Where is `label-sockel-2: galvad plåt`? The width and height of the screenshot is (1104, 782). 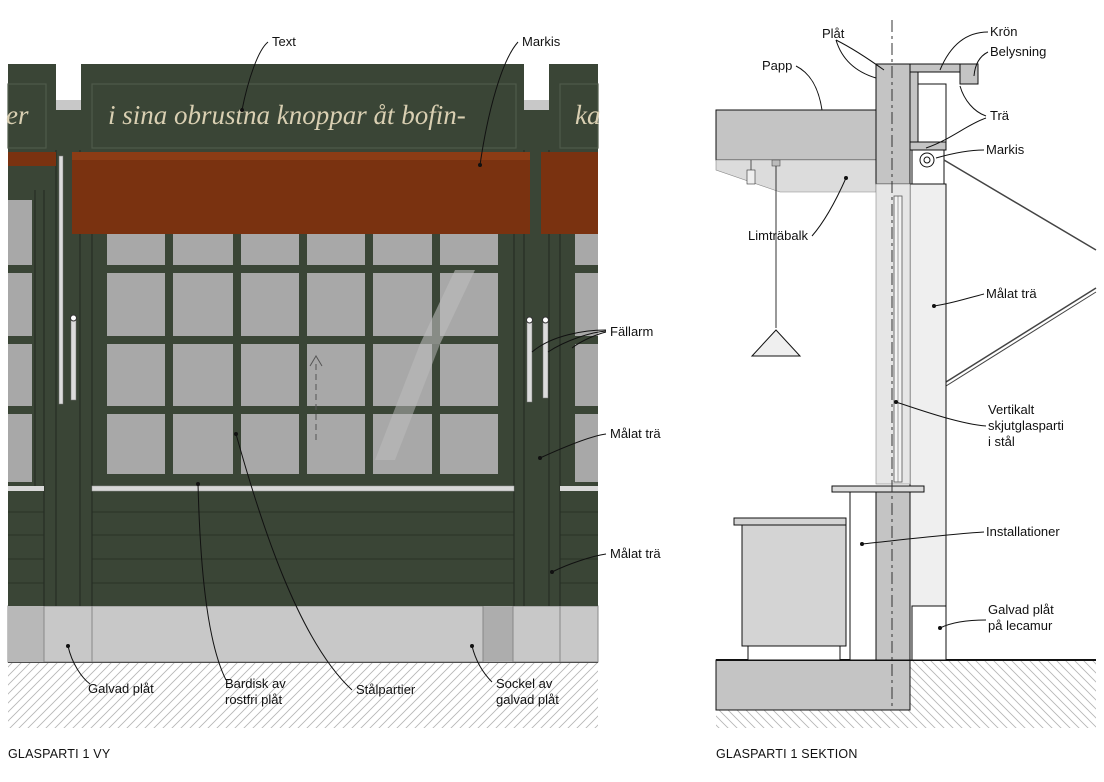 label-sockel-2: galvad plåt is located at coordinates (527, 699).